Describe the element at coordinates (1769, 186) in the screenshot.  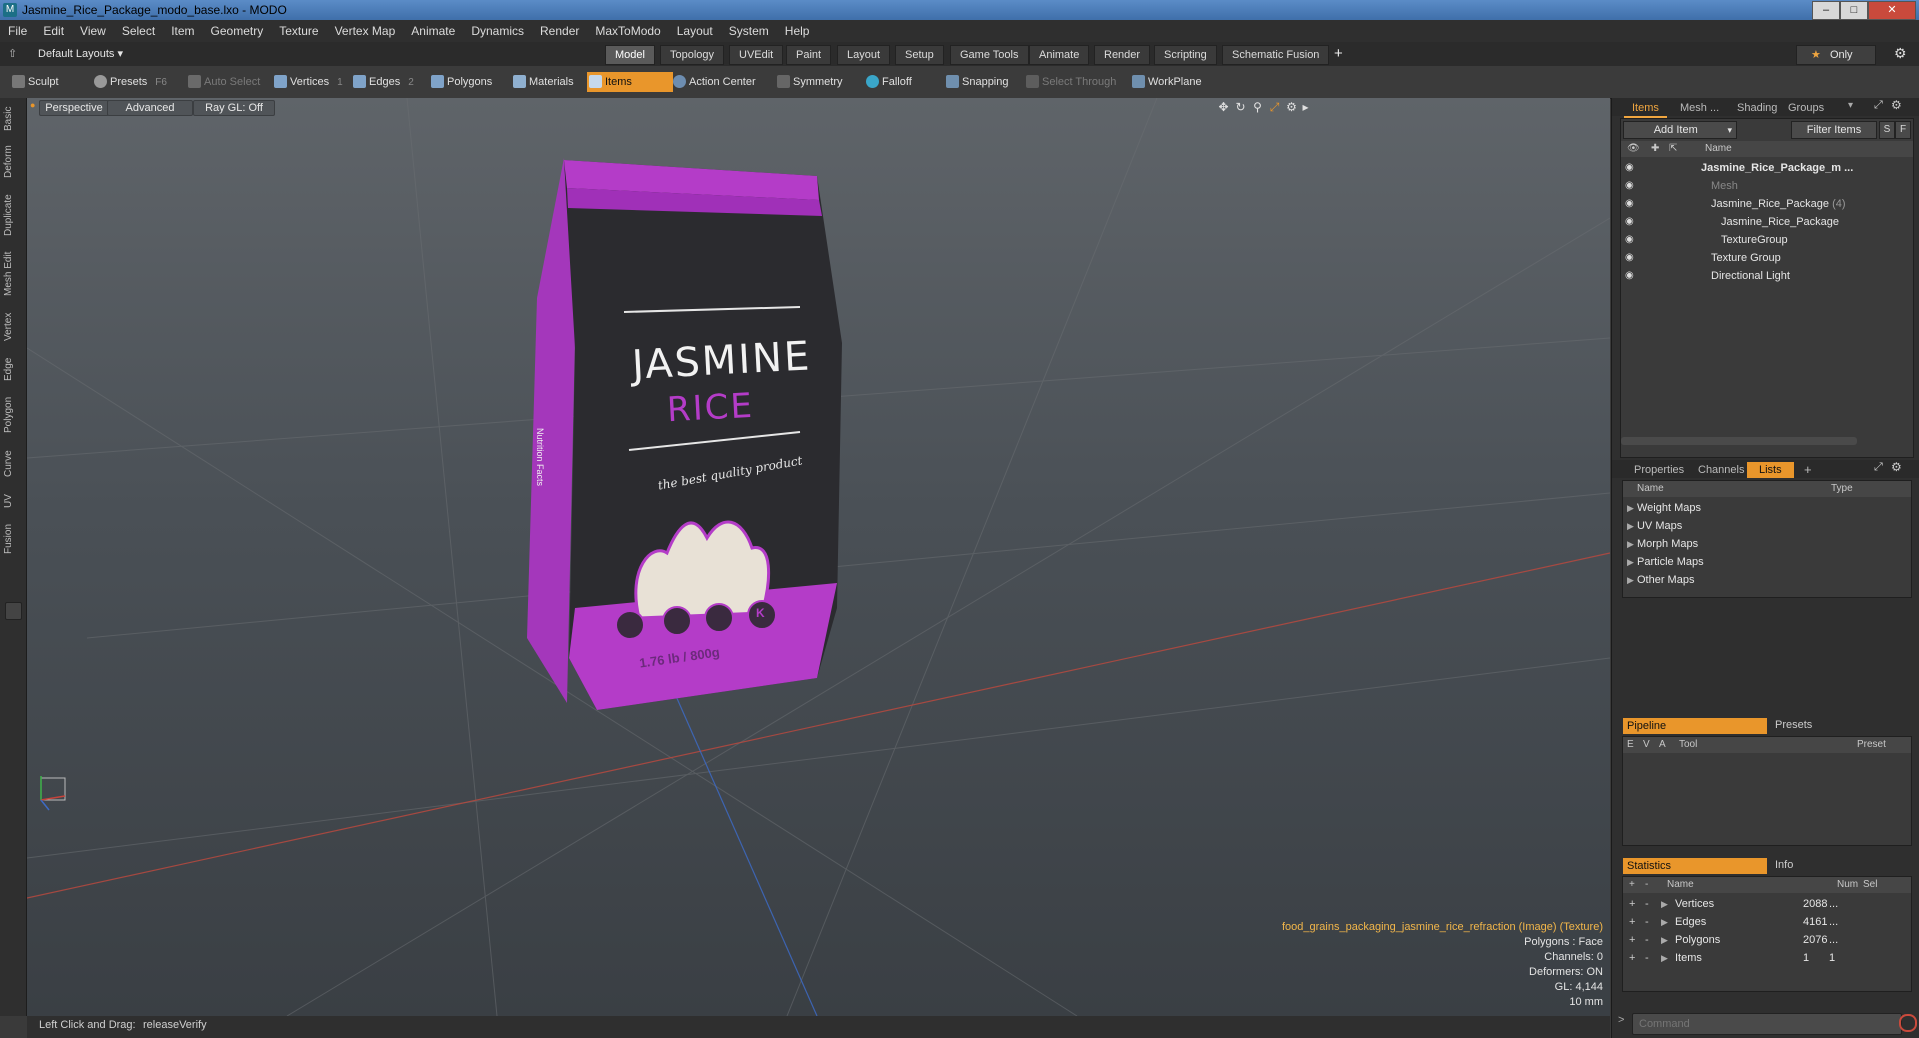
I see `tree-row: ◉ Mesh` at that location.